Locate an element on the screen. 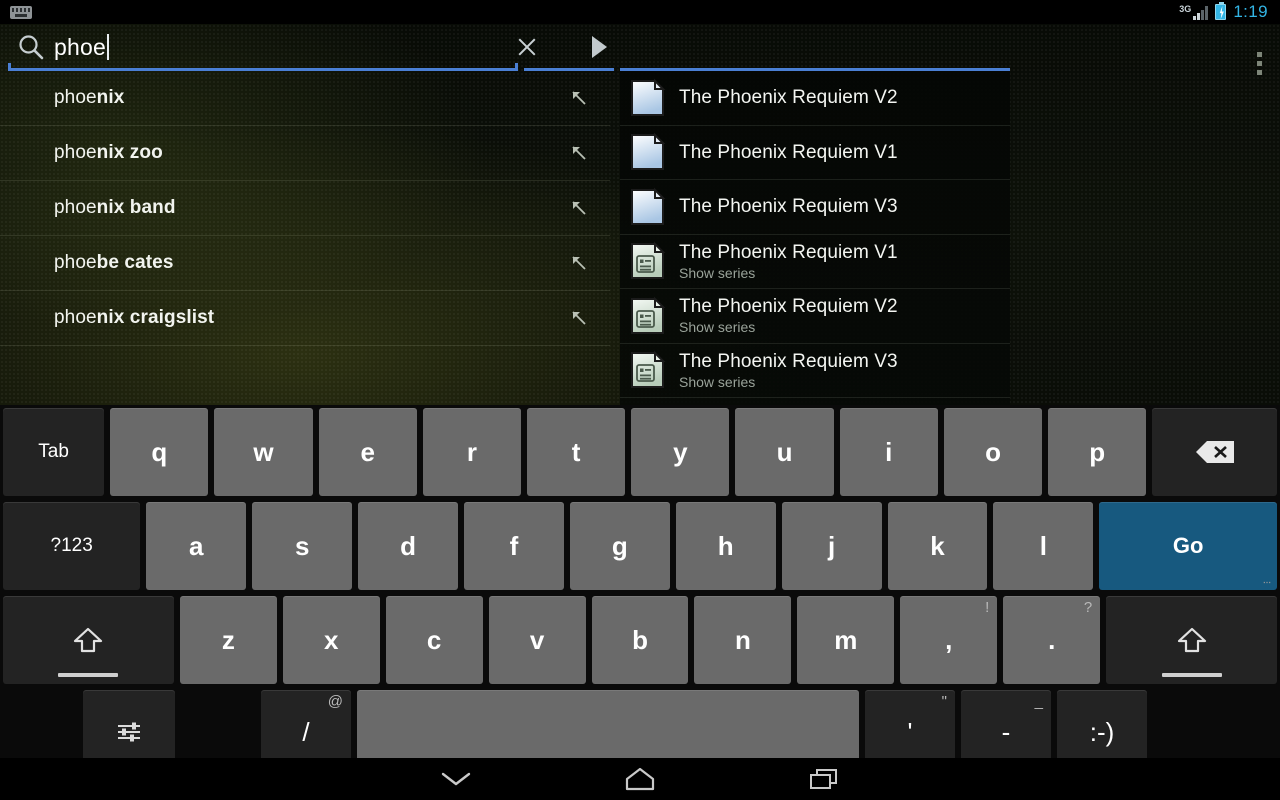 The height and width of the screenshot is (800, 1280). key-period: .? is located at coordinates (1052, 640).